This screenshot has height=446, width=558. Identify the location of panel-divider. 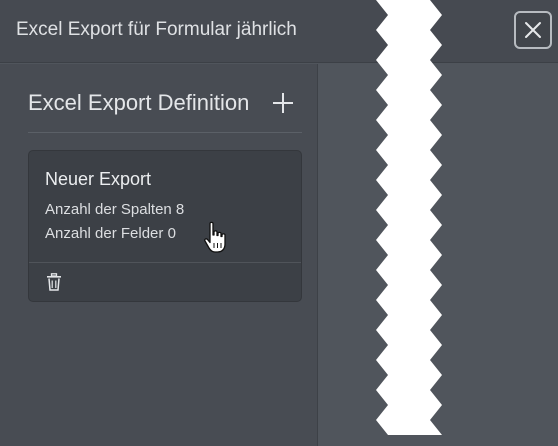
(165, 132).